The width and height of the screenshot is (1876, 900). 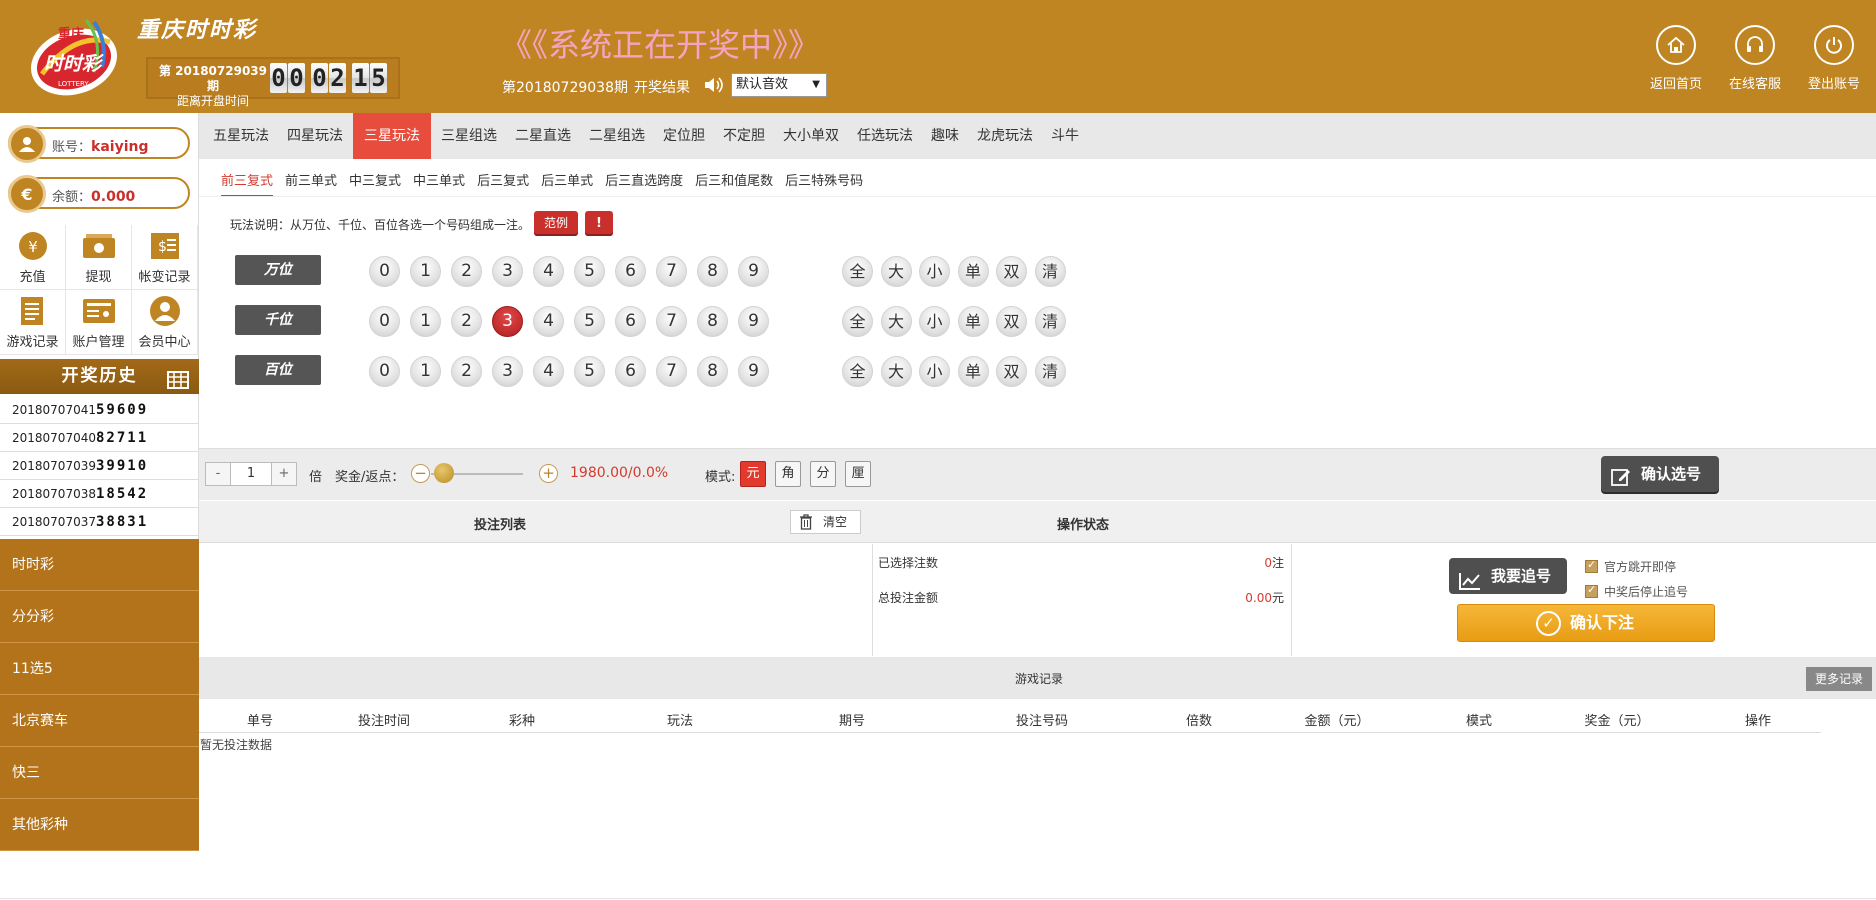 I want to click on category-item: 11选5, so click(x=99, y=669).